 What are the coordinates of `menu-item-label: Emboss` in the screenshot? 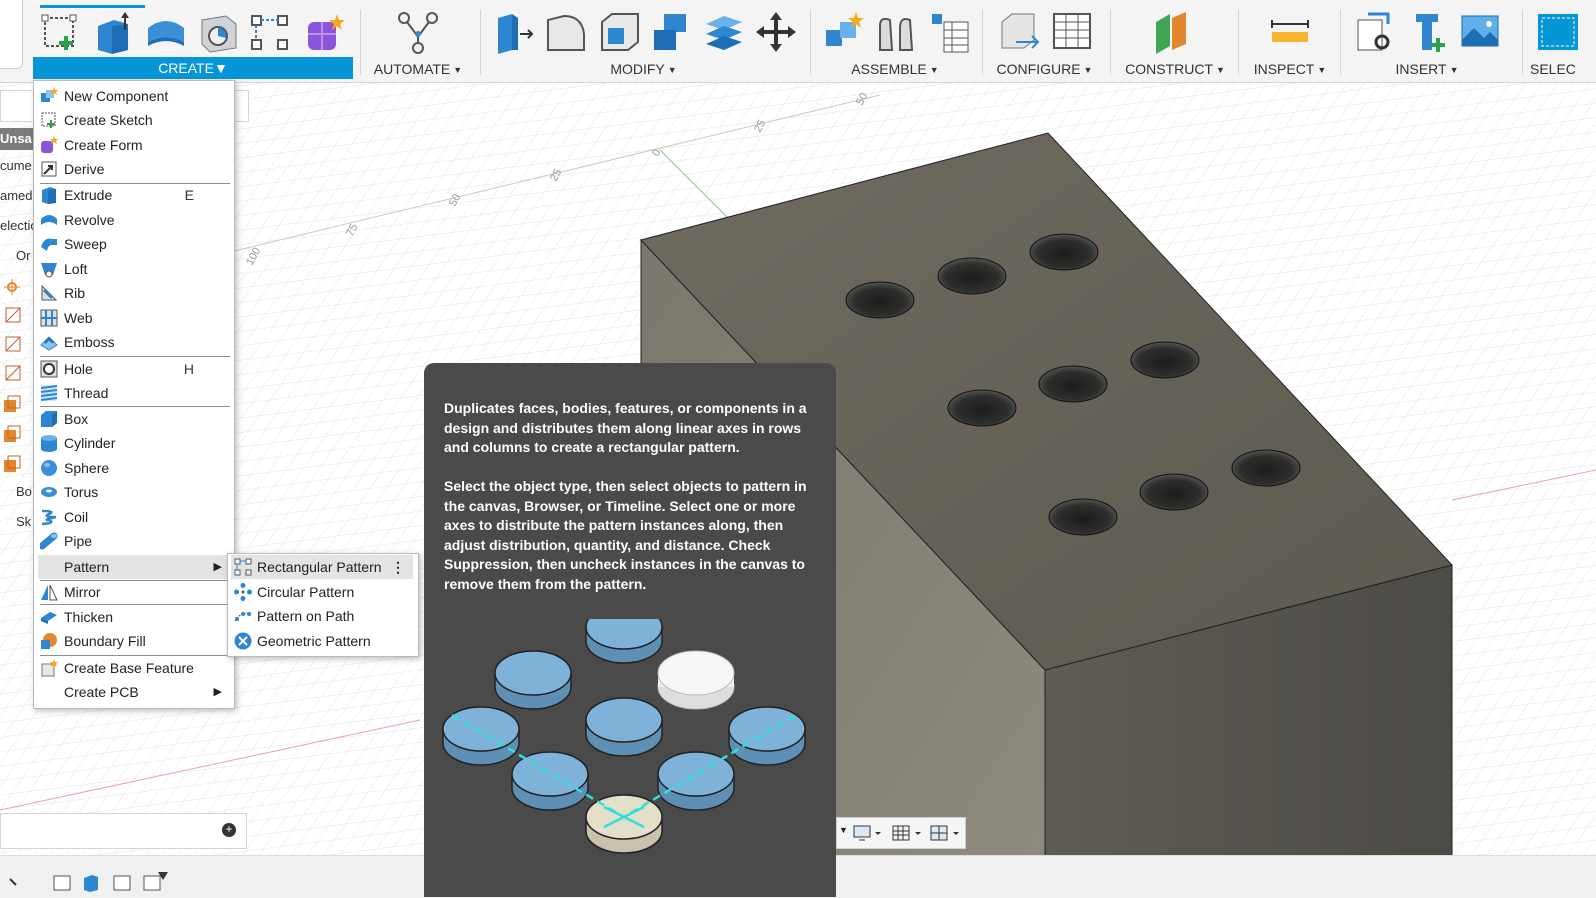 It's located at (89, 342).